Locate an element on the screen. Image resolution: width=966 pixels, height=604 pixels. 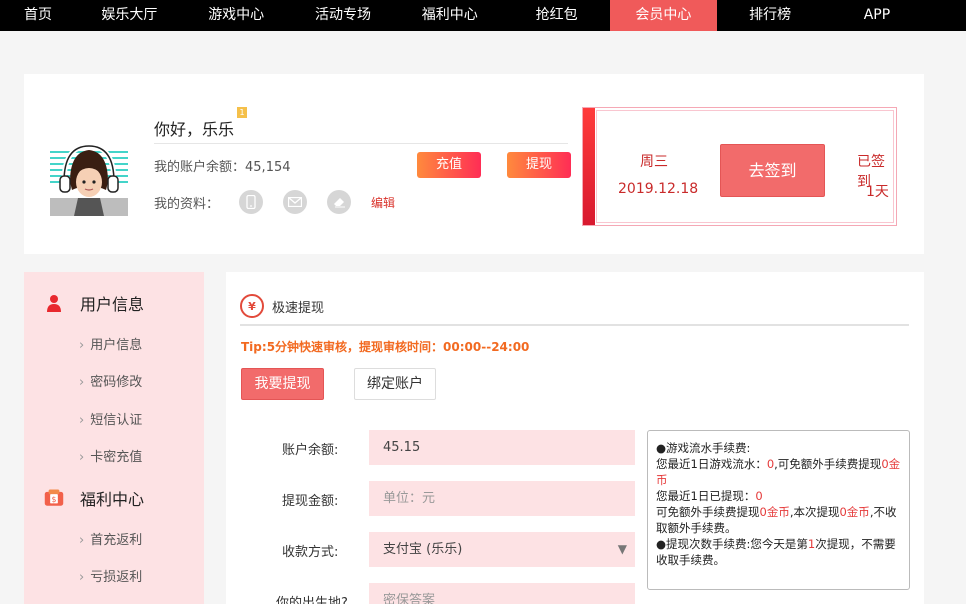
amount-field-label: 提现金额: is located at coordinates (310, 501).